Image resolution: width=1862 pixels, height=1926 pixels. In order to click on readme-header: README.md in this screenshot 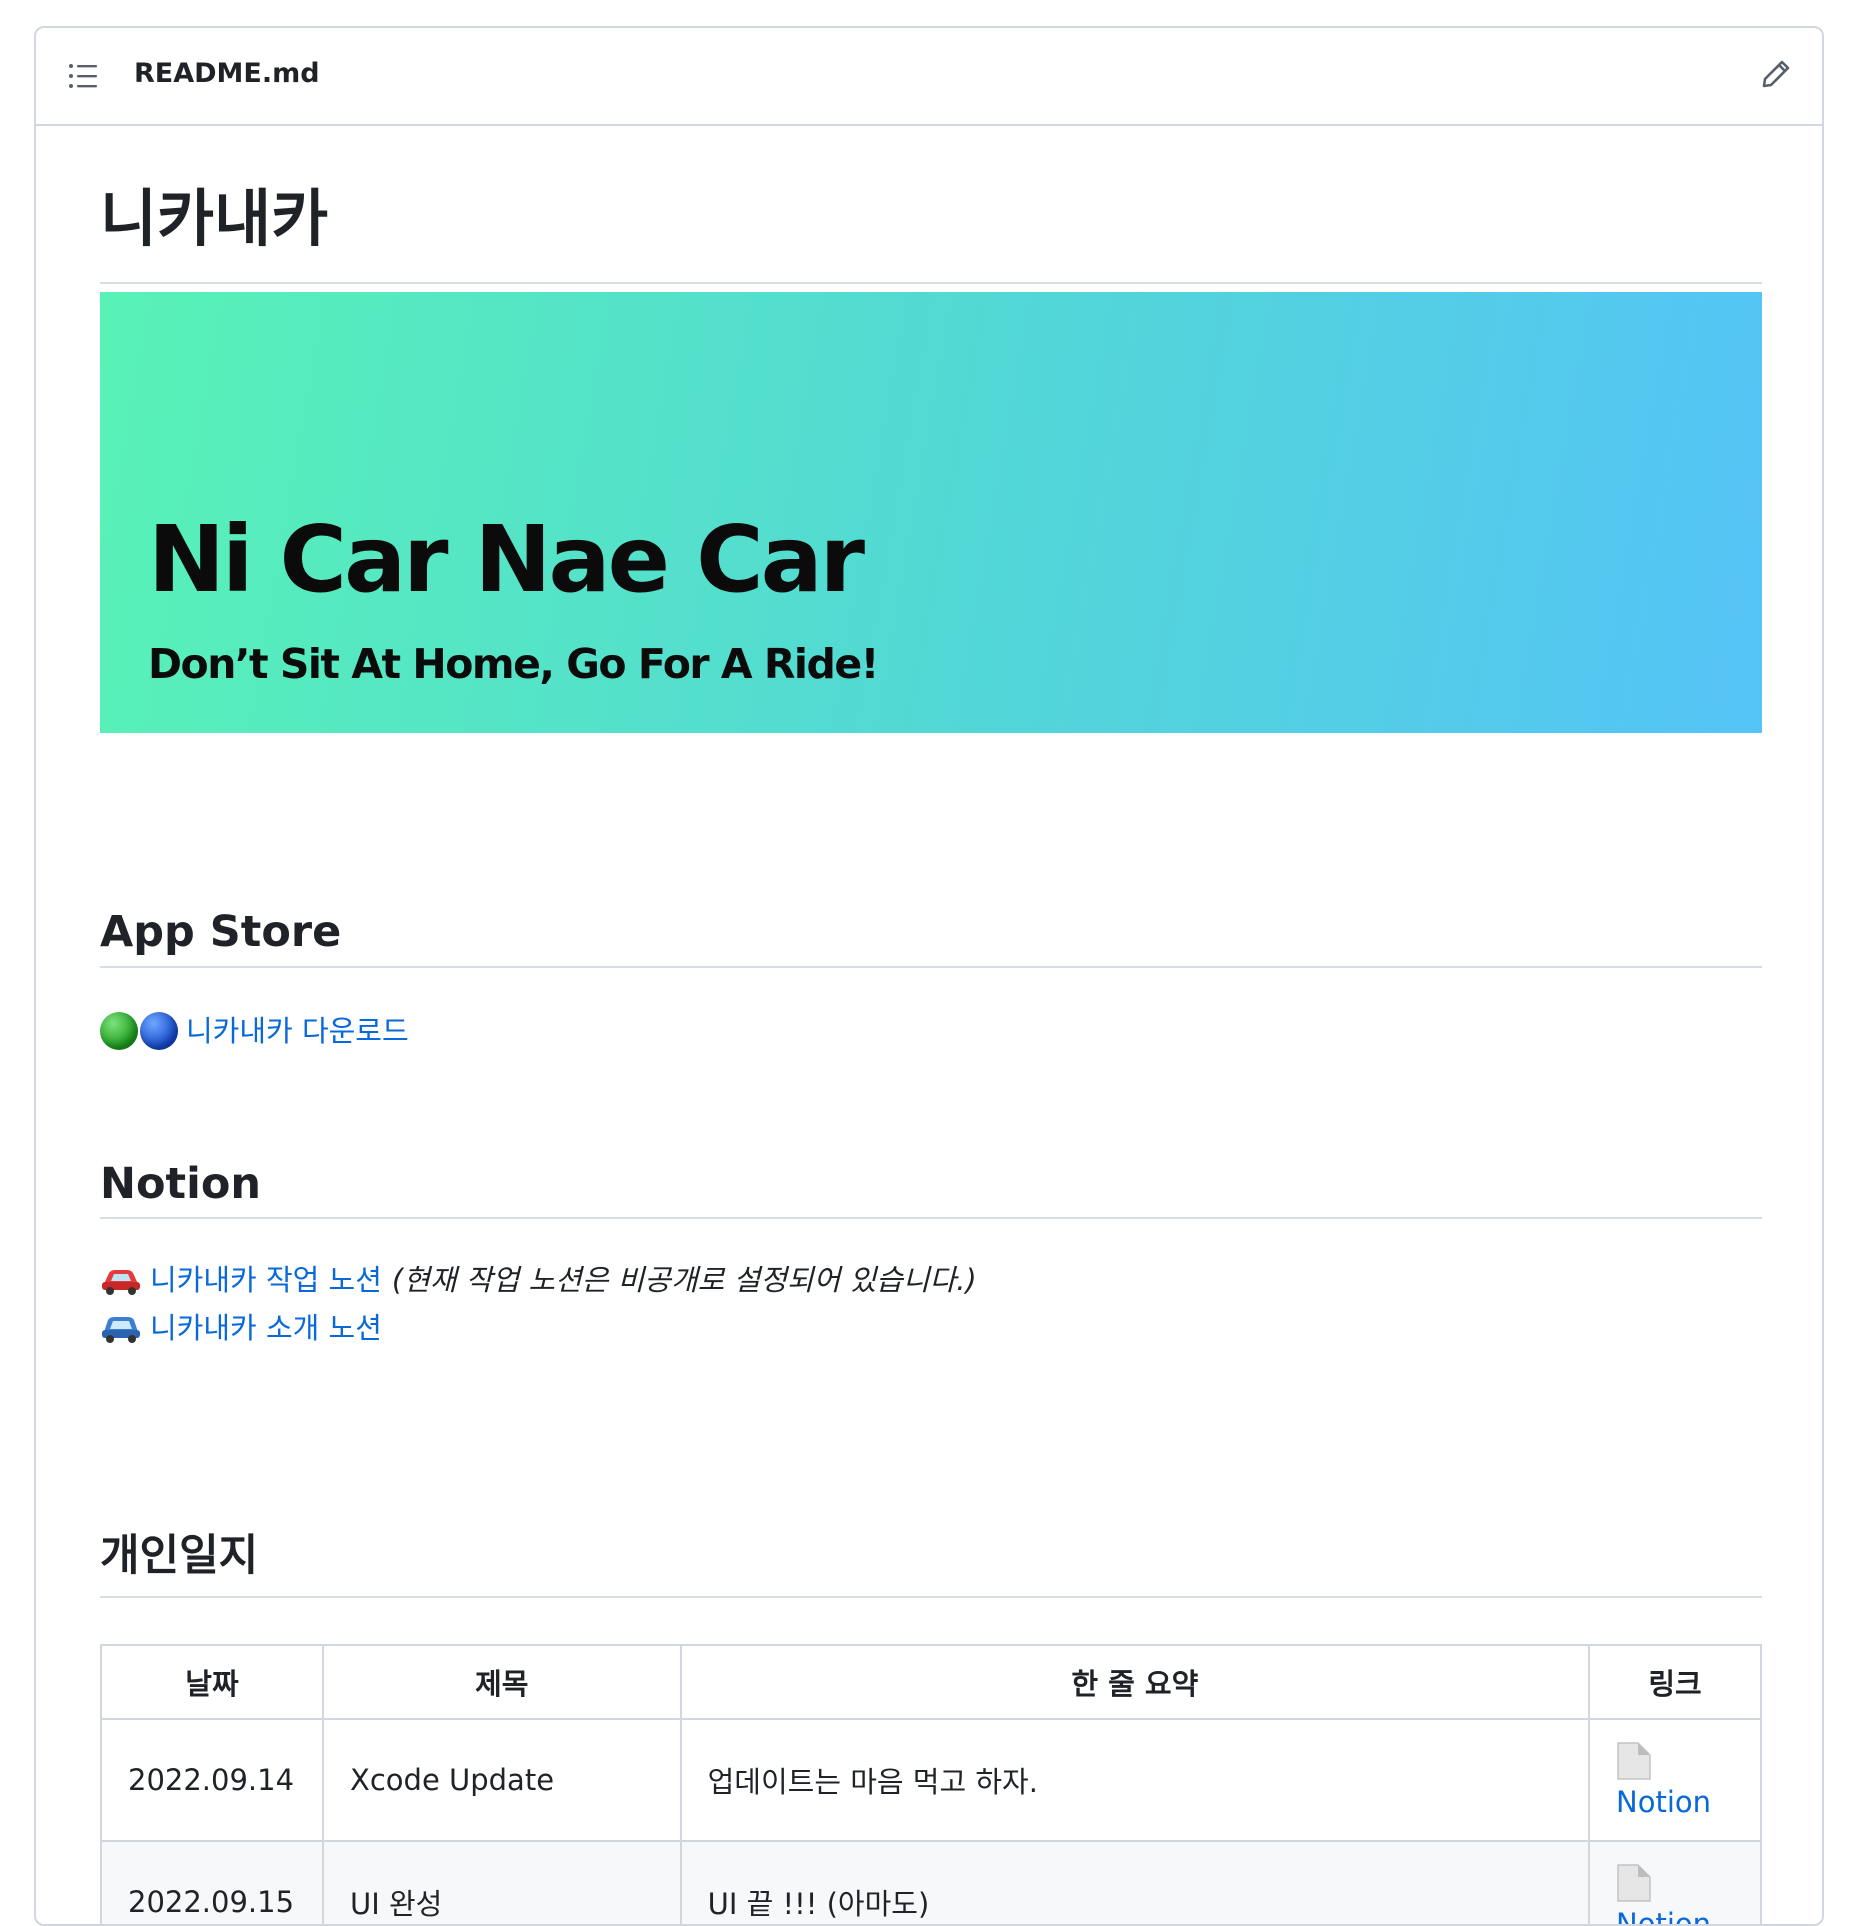, I will do `click(929, 77)`.